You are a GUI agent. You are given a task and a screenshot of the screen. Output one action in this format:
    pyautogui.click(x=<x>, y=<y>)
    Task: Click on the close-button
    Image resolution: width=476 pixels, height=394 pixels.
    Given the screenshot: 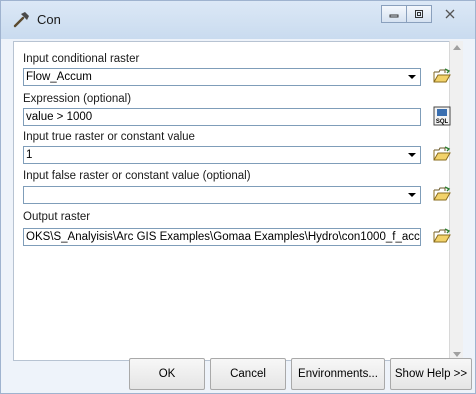 What is the action you would take?
    pyautogui.click(x=450, y=14)
    